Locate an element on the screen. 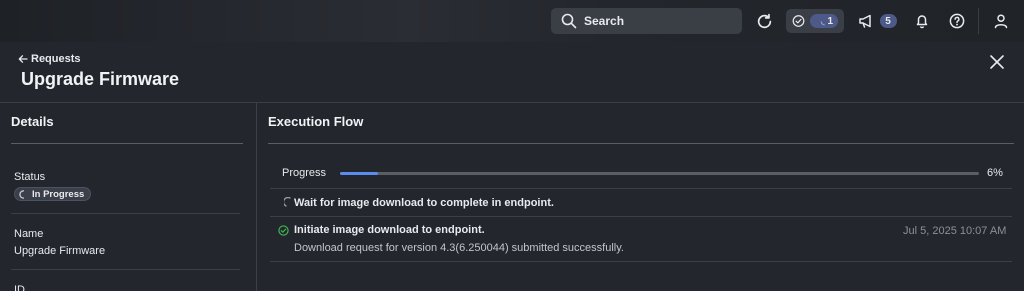  arrow-left-icon is located at coordinates (23, 59).